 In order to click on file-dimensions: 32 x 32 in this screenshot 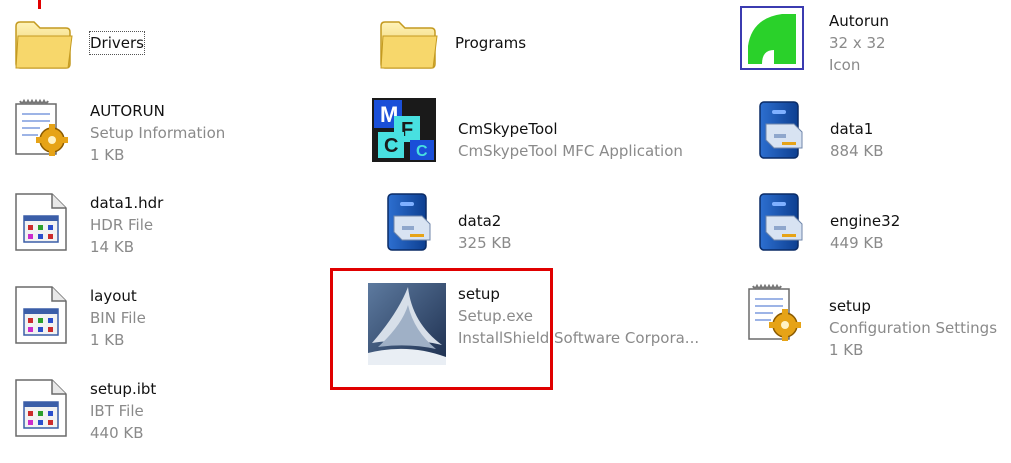, I will do `click(857, 43)`.